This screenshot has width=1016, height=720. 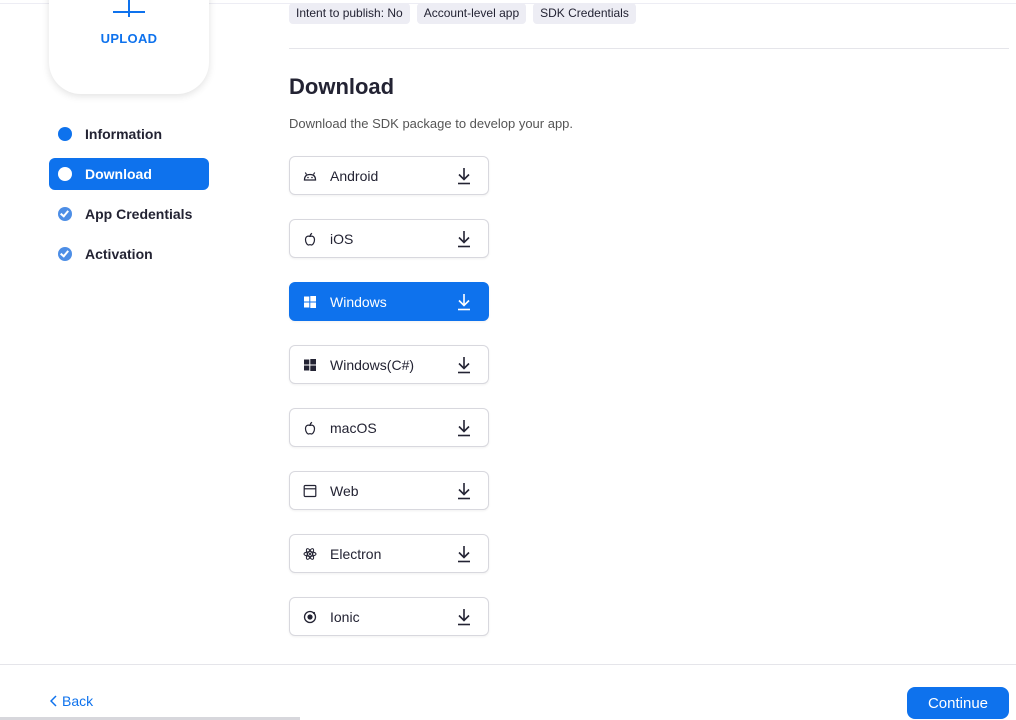 What do you see at coordinates (310, 616) in the screenshot?
I see `ionic-icon` at bounding box center [310, 616].